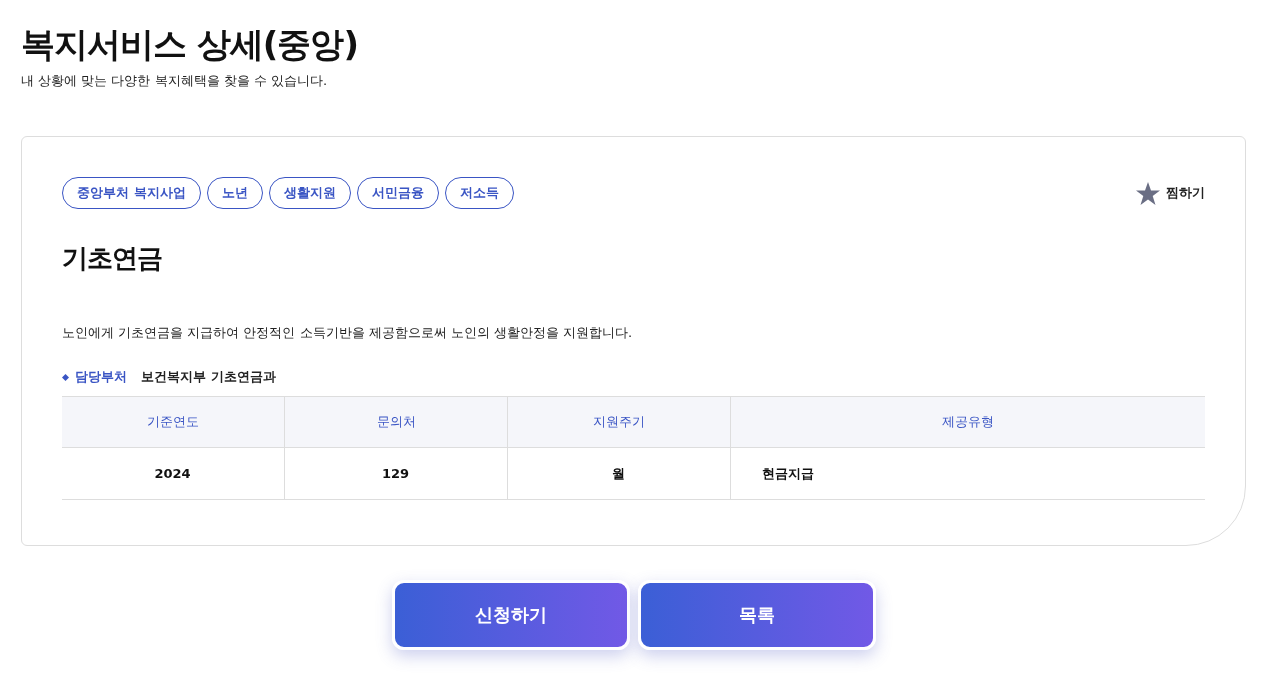  Describe the element at coordinates (396, 473) in the screenshot. I see `table-cell: 129` at that location.